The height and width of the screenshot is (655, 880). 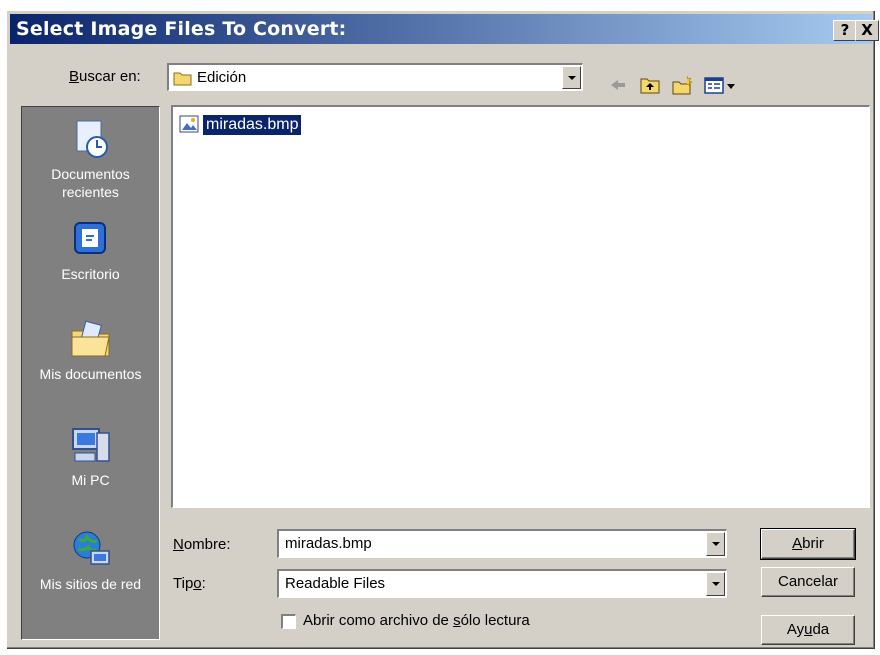 I want to click on file-name: miradas.bmp, so click(x=252, y=125).